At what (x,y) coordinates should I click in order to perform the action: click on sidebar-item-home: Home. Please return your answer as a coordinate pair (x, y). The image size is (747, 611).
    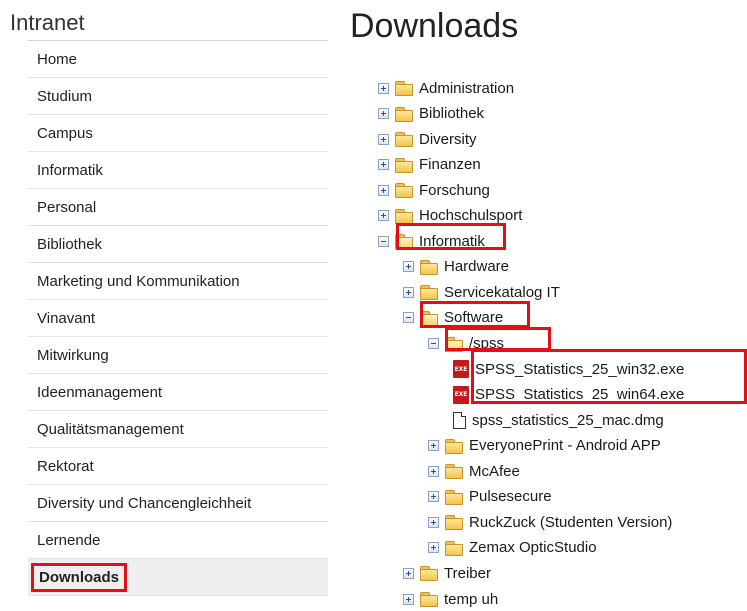
    Looking at the image, I should click on (178, 59).